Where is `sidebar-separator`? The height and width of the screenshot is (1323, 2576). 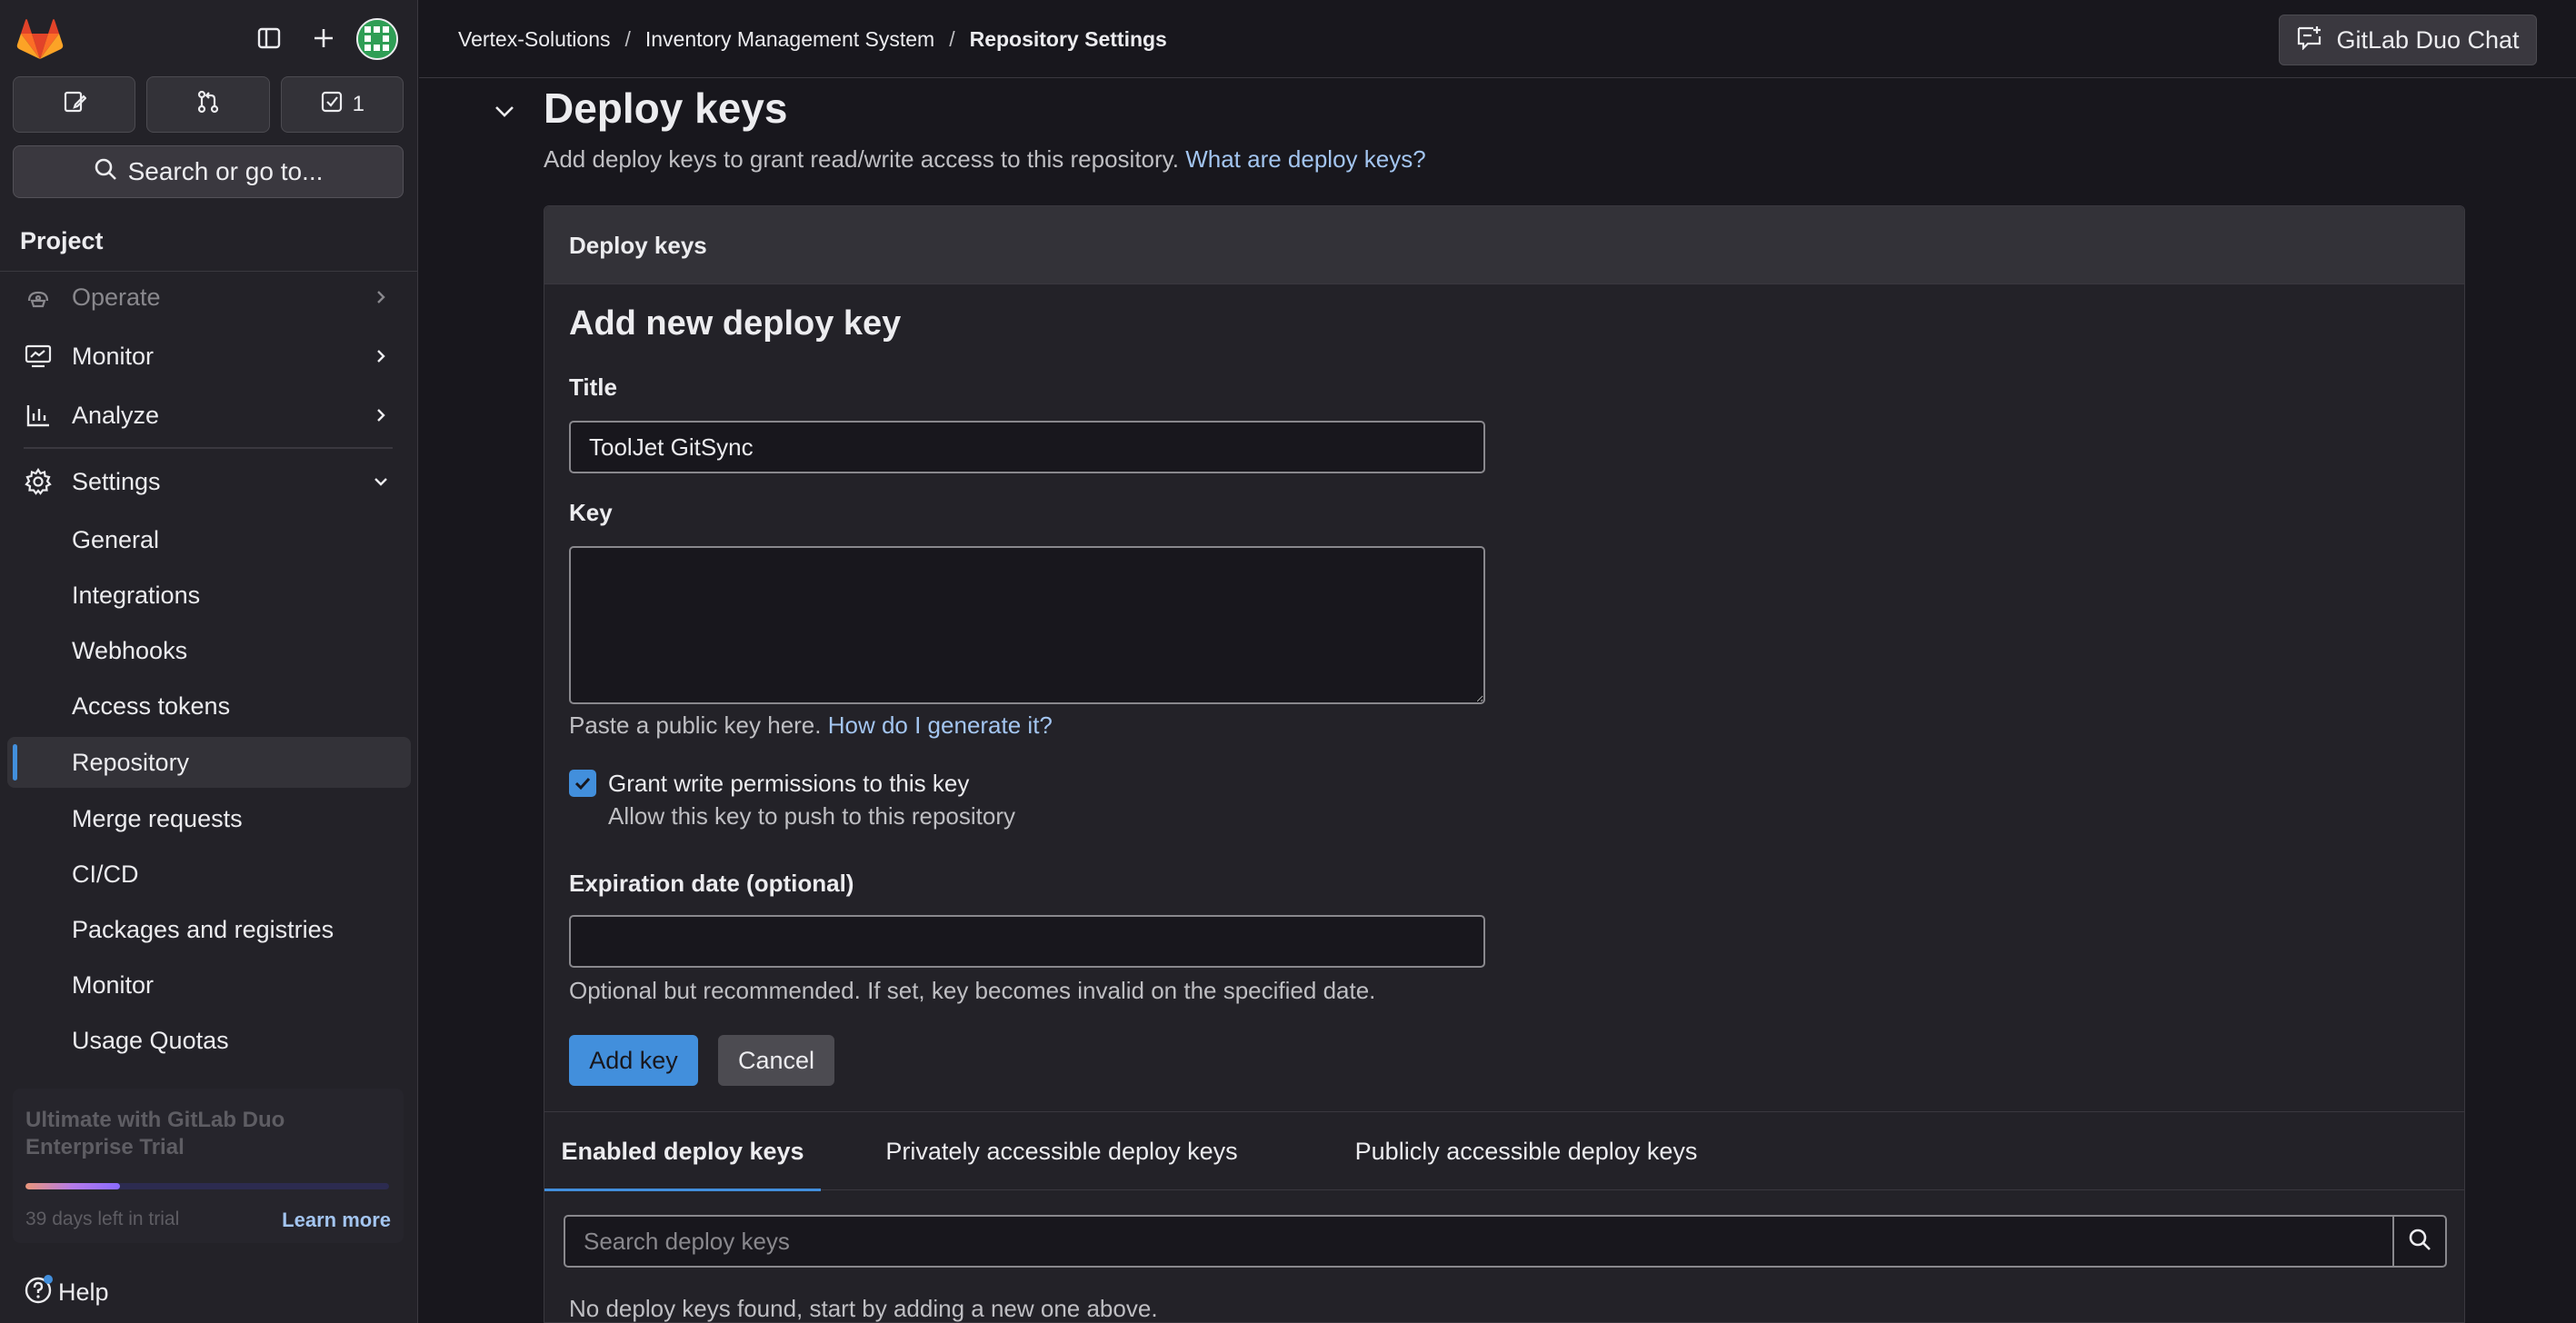 sidebar-separator is located at coordinates (208, 448).